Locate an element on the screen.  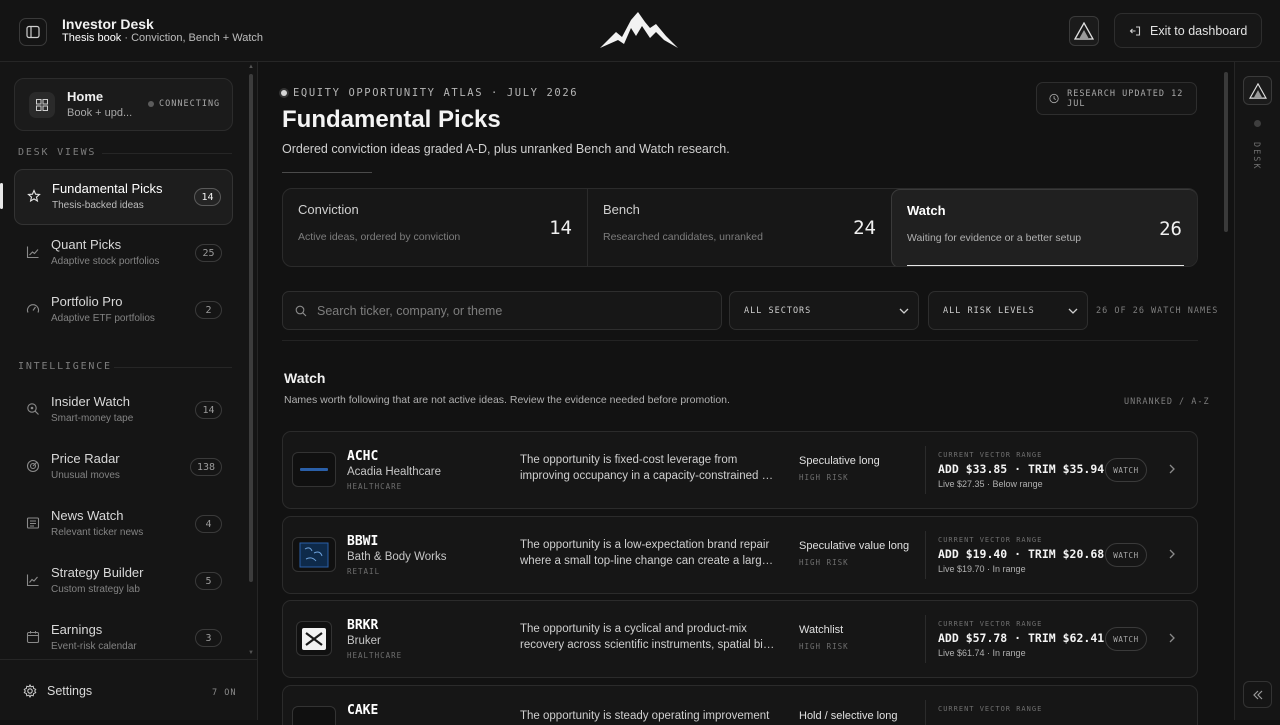
nav-item-fundamental-picks: Fundamental Picks Thesis-backed ideas 14 is located at coordinates (123, 197).